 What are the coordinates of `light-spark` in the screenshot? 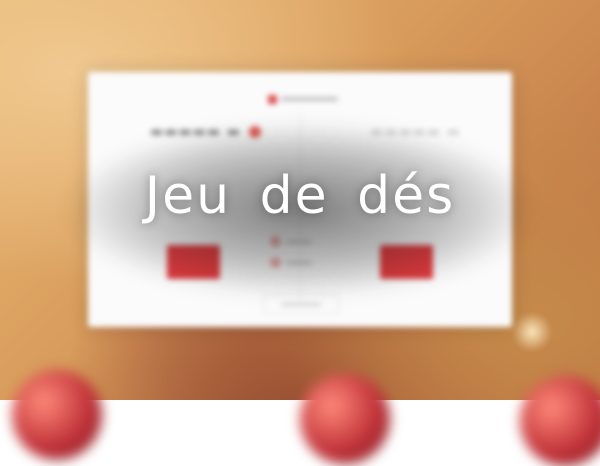 It's located at (532, 332).